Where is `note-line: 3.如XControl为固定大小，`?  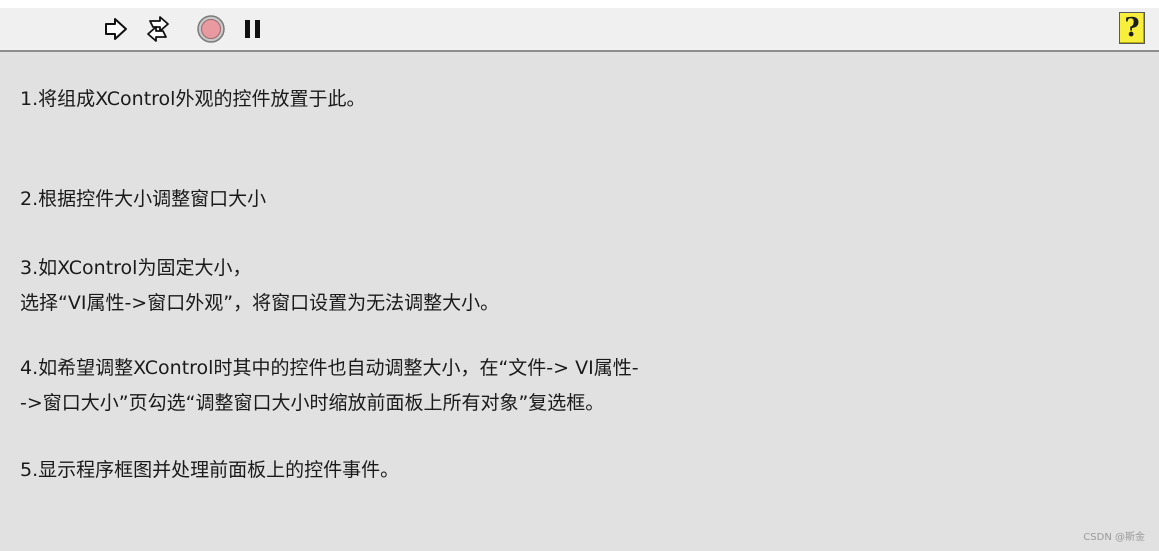
note-line: 3.如XControl为固定大小， is located at coordinates (136, 268).